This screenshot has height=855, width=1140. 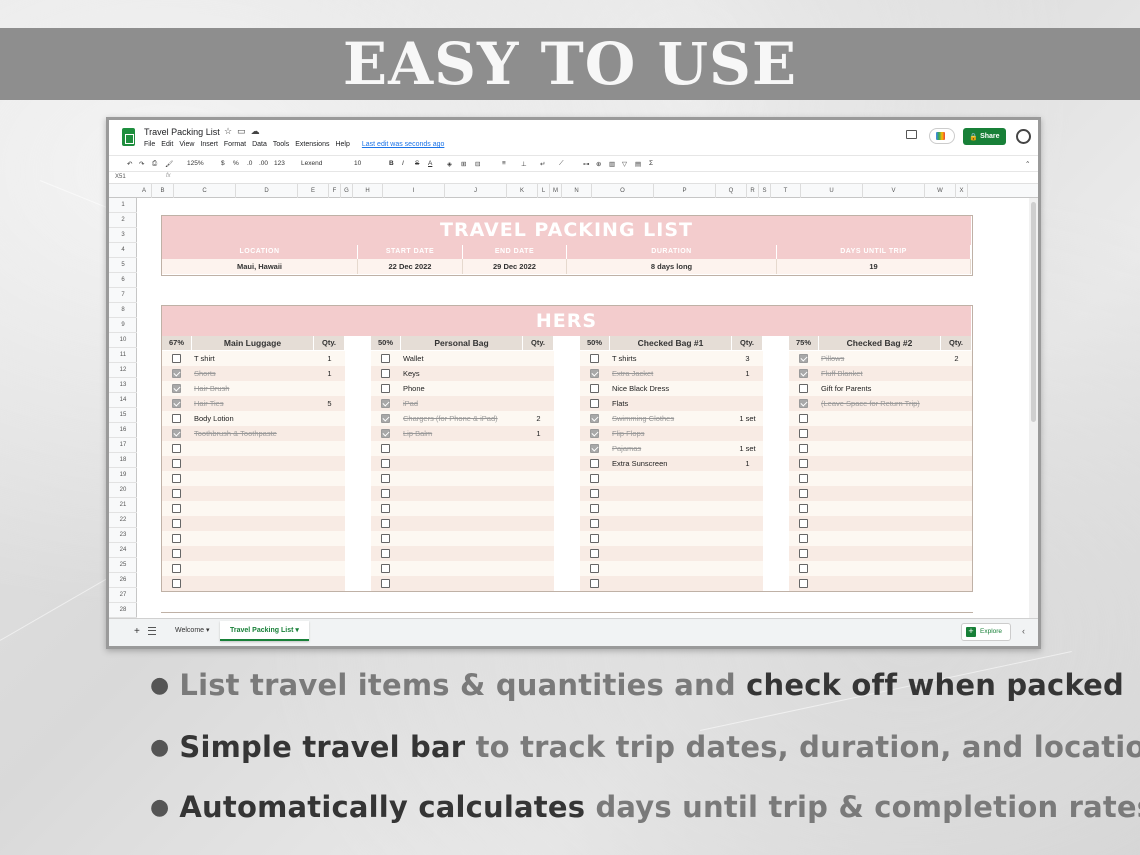 What do you see at coordinates (403, 163) in the screenshot?
I see `italic-button: I` at bounding box center [403, 163].